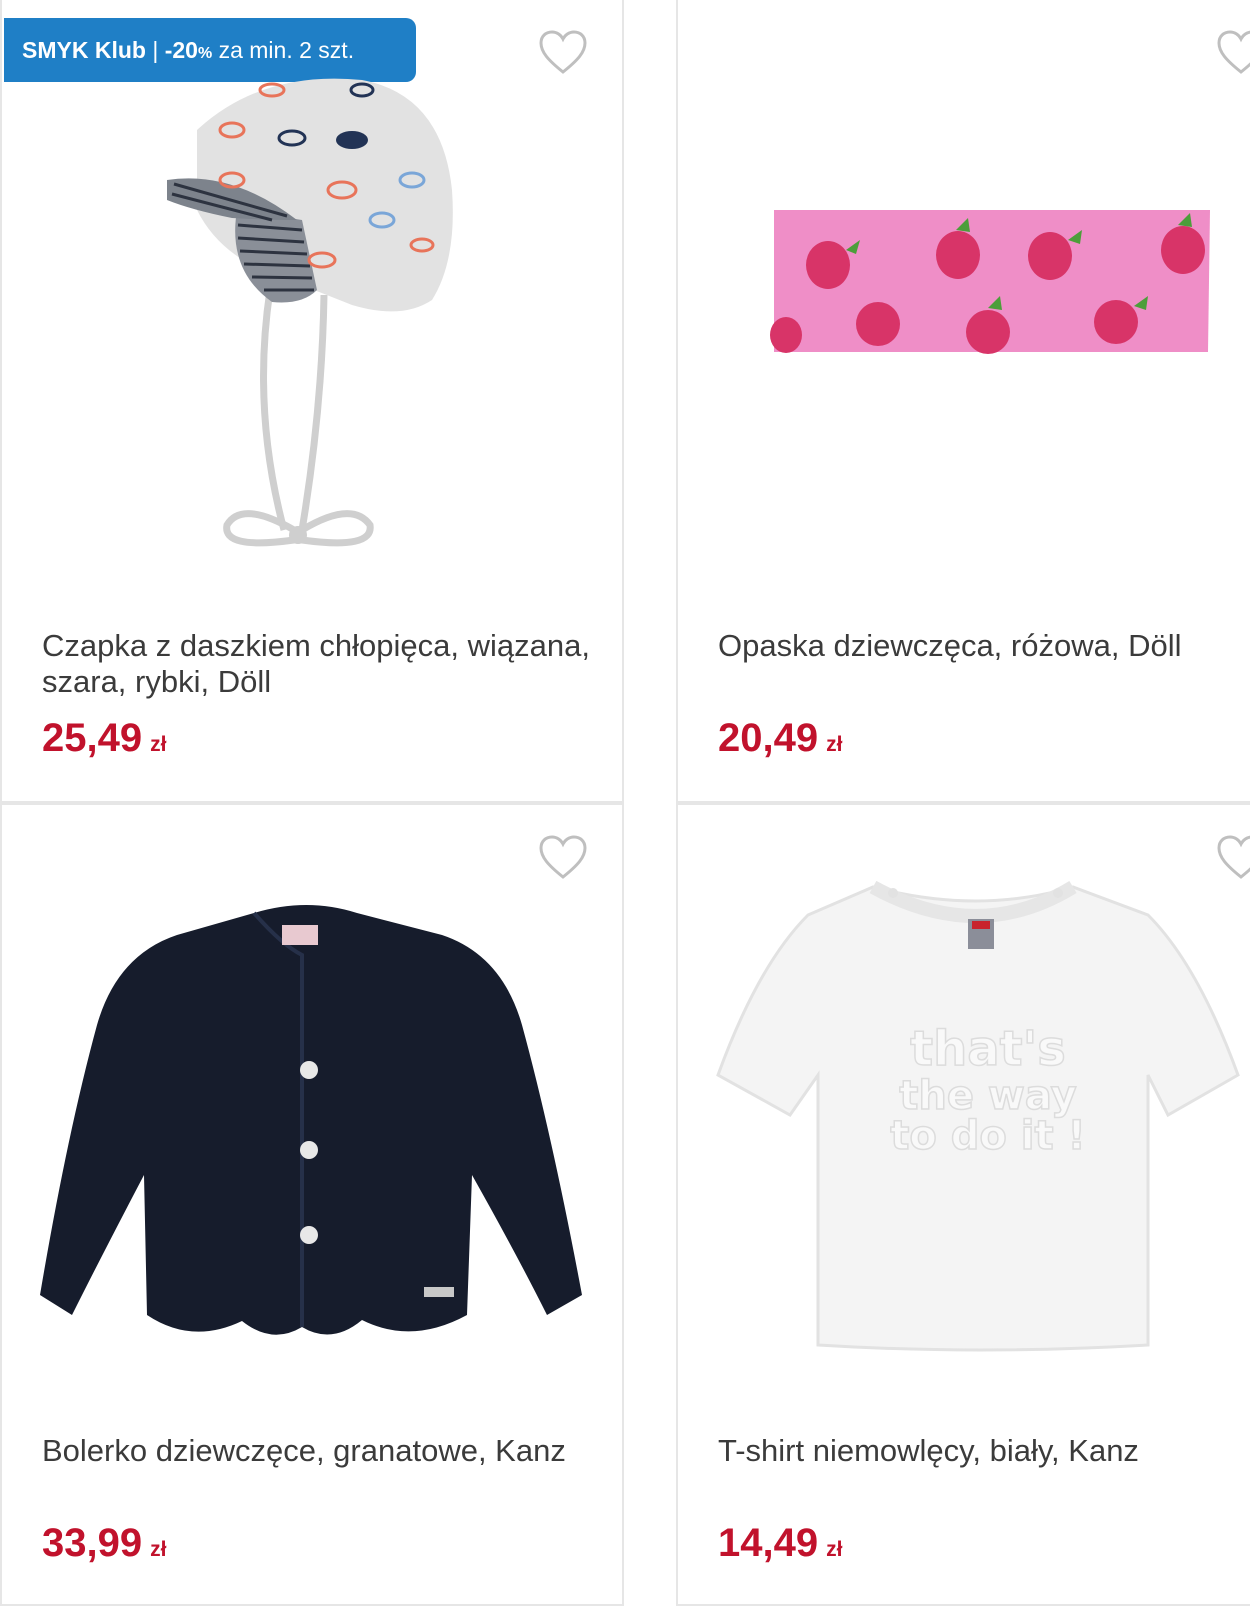 The image size is (1250, 1610). Describe the element at coordinates (286, 50) in the screenshot. I see `promo-condition: za min. 2 szt.` at that location.